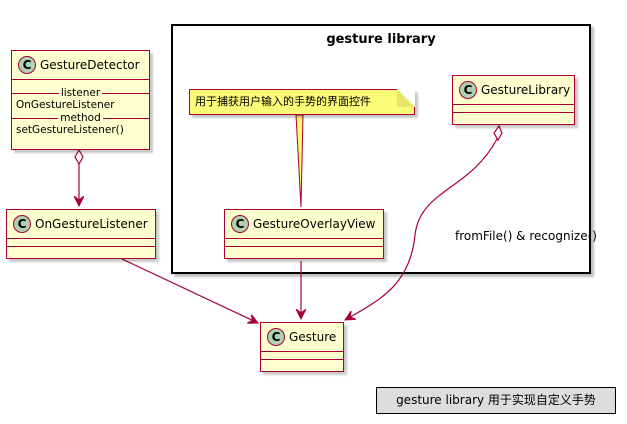 The width and height of the screenshot is (627, 424). What do you see at coordinates (79, 157) in the screenshot?
I see `aggregation-diamond-detector` at bounding box center [79, 157].